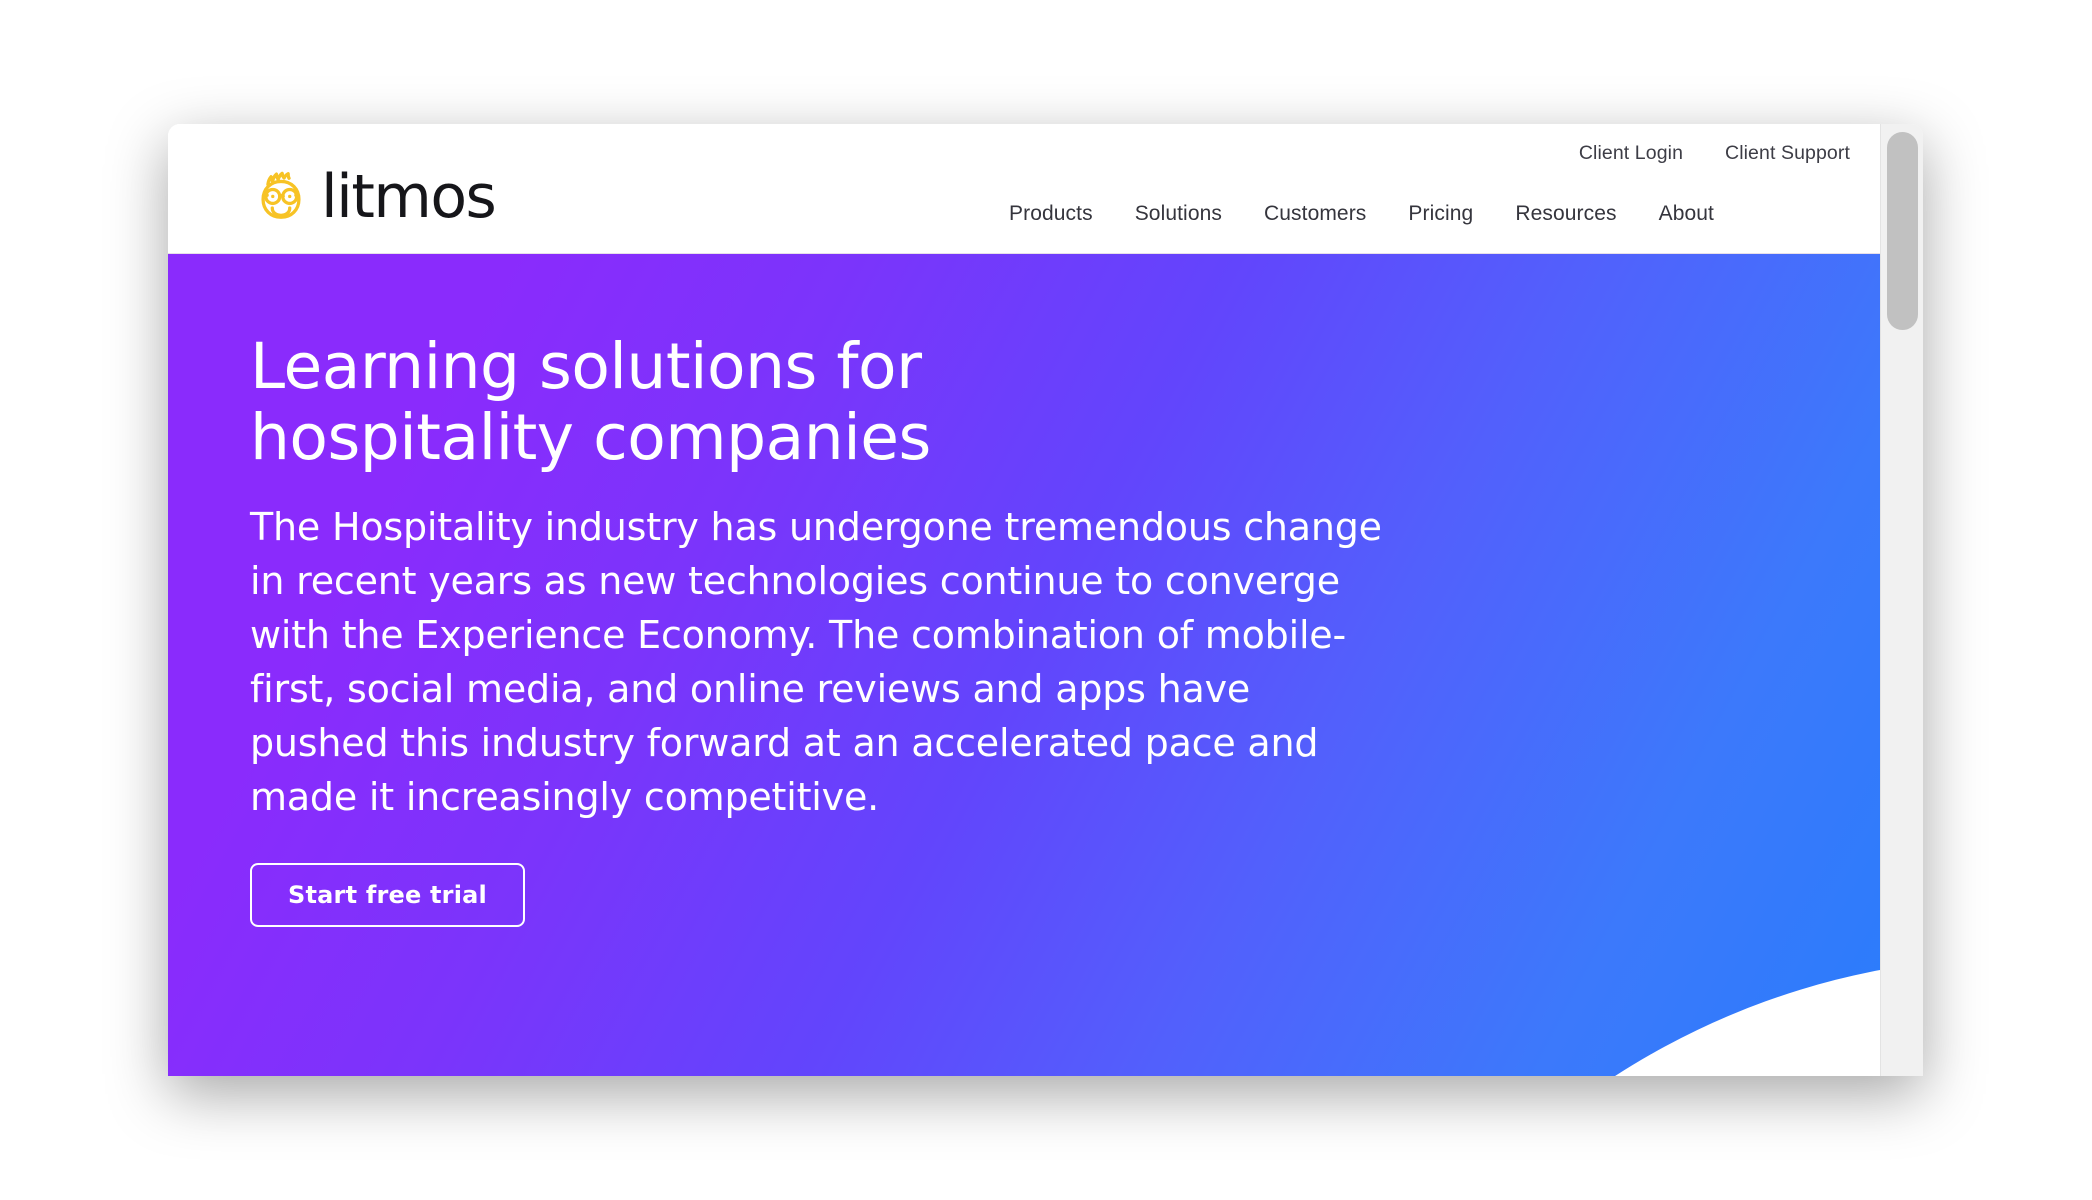  I want to click on start-free-trial-button: Start free trial, so click(387, 894).